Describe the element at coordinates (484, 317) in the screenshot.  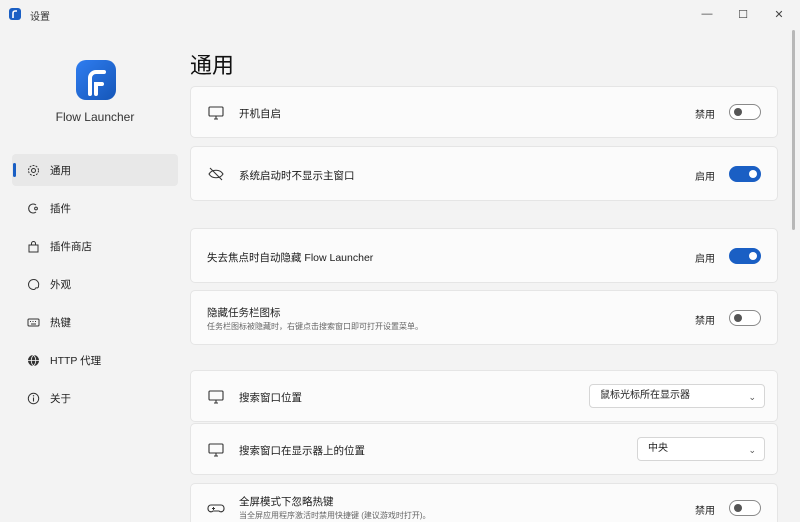
I see `setting-hide-taskbar-icon: 隐藏任务栏图标 任务栏图标被隐藏时，右键点击搜索窗口即可打开设置菜单。 禁用` at that location.